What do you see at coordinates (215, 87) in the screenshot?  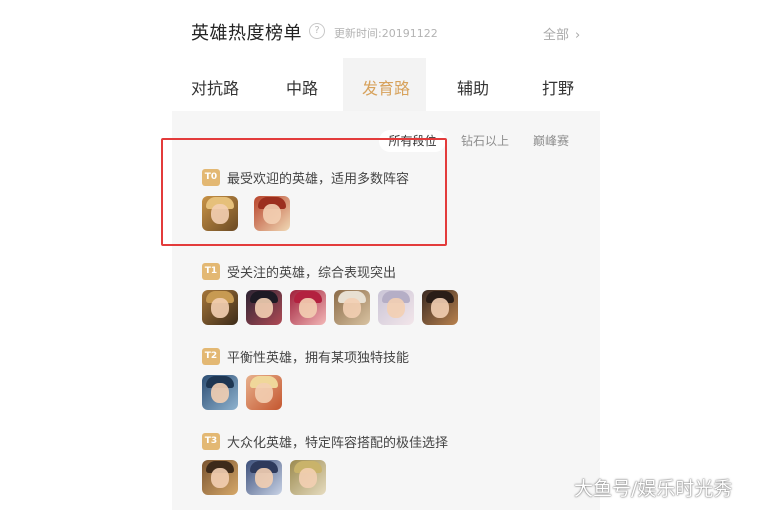 I see `tab-top-lane: 对抗路` at bounding box center [215, 87].